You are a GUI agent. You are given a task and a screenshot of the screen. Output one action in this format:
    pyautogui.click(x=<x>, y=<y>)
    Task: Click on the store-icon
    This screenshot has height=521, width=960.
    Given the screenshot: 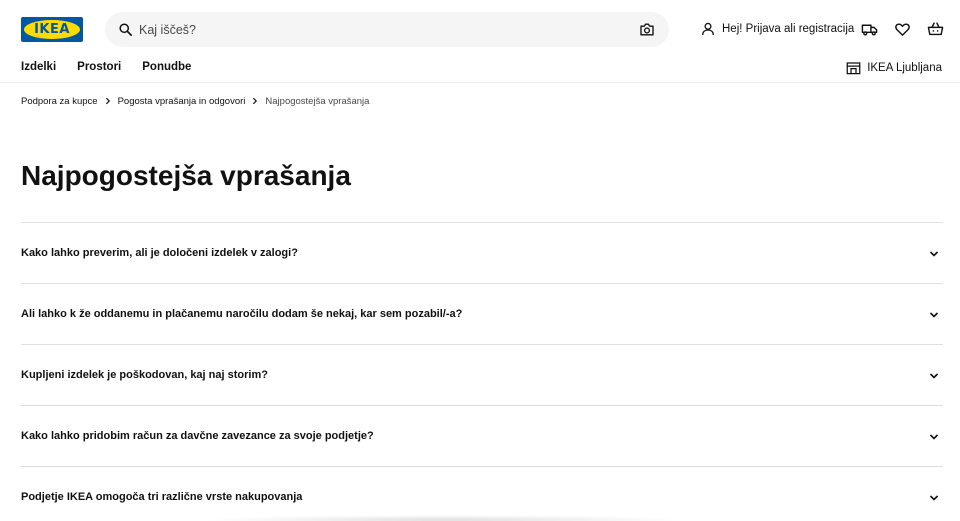 What is the action you would take?
    pyautogui.click(x=853, y=68)
    